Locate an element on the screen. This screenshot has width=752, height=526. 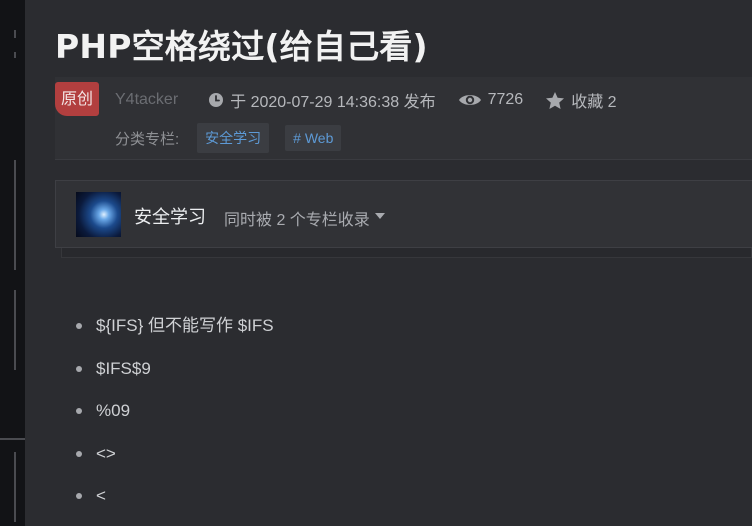
publish-time-text: 于 2020-07-29 14:36:38 发布 is located at coordinates (333, 102).